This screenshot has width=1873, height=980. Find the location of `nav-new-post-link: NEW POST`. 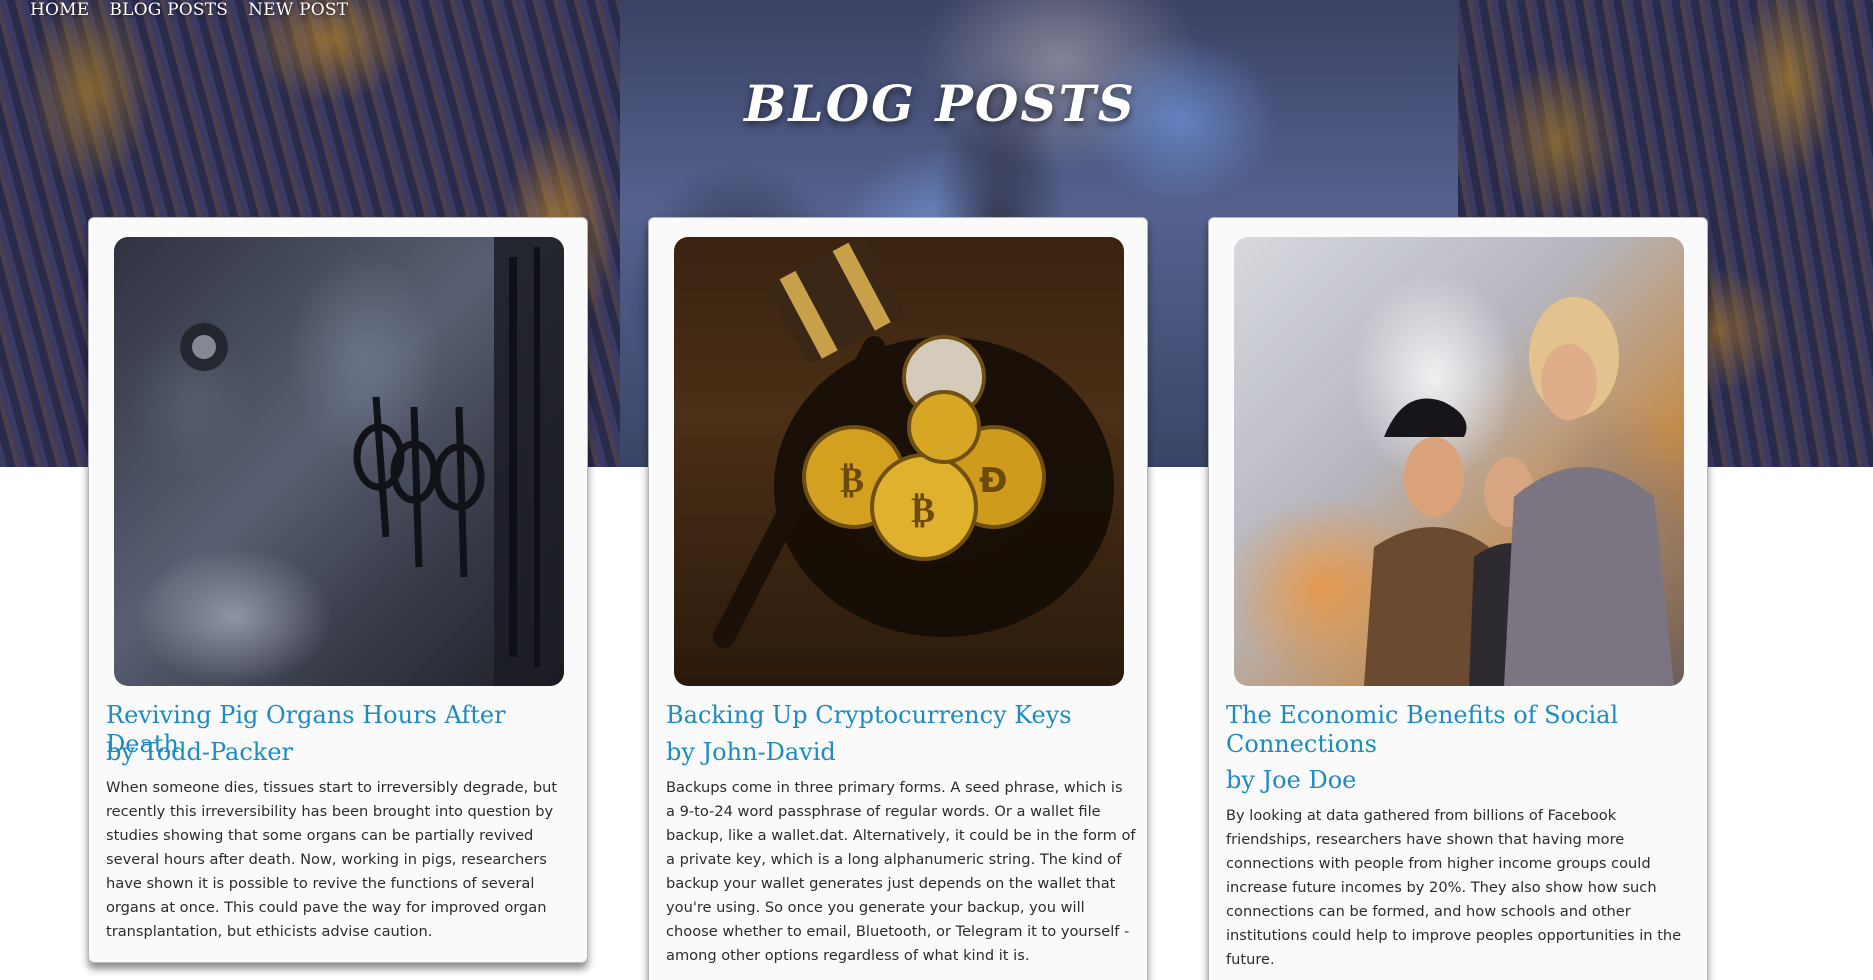

nav-new-post-link: NEW POST is located at coordinates (298, 10).